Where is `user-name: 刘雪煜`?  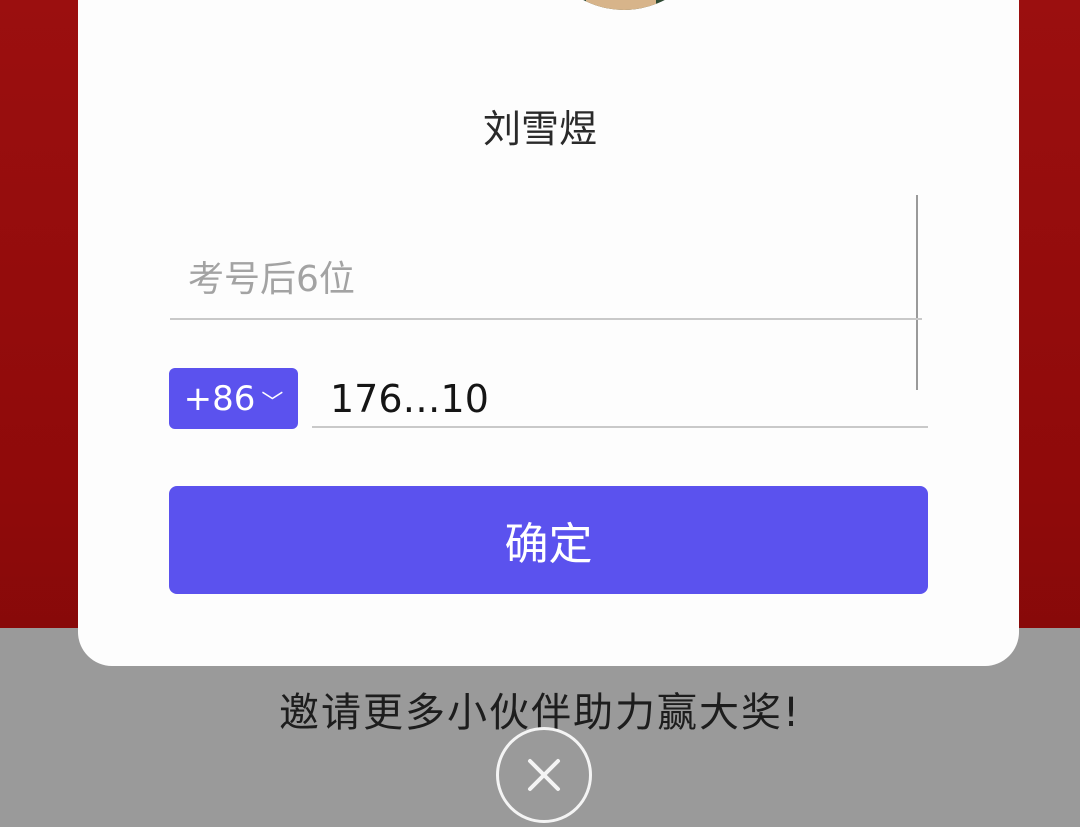 user-name: 刘雪煜 is located at coordinates (539, 129).